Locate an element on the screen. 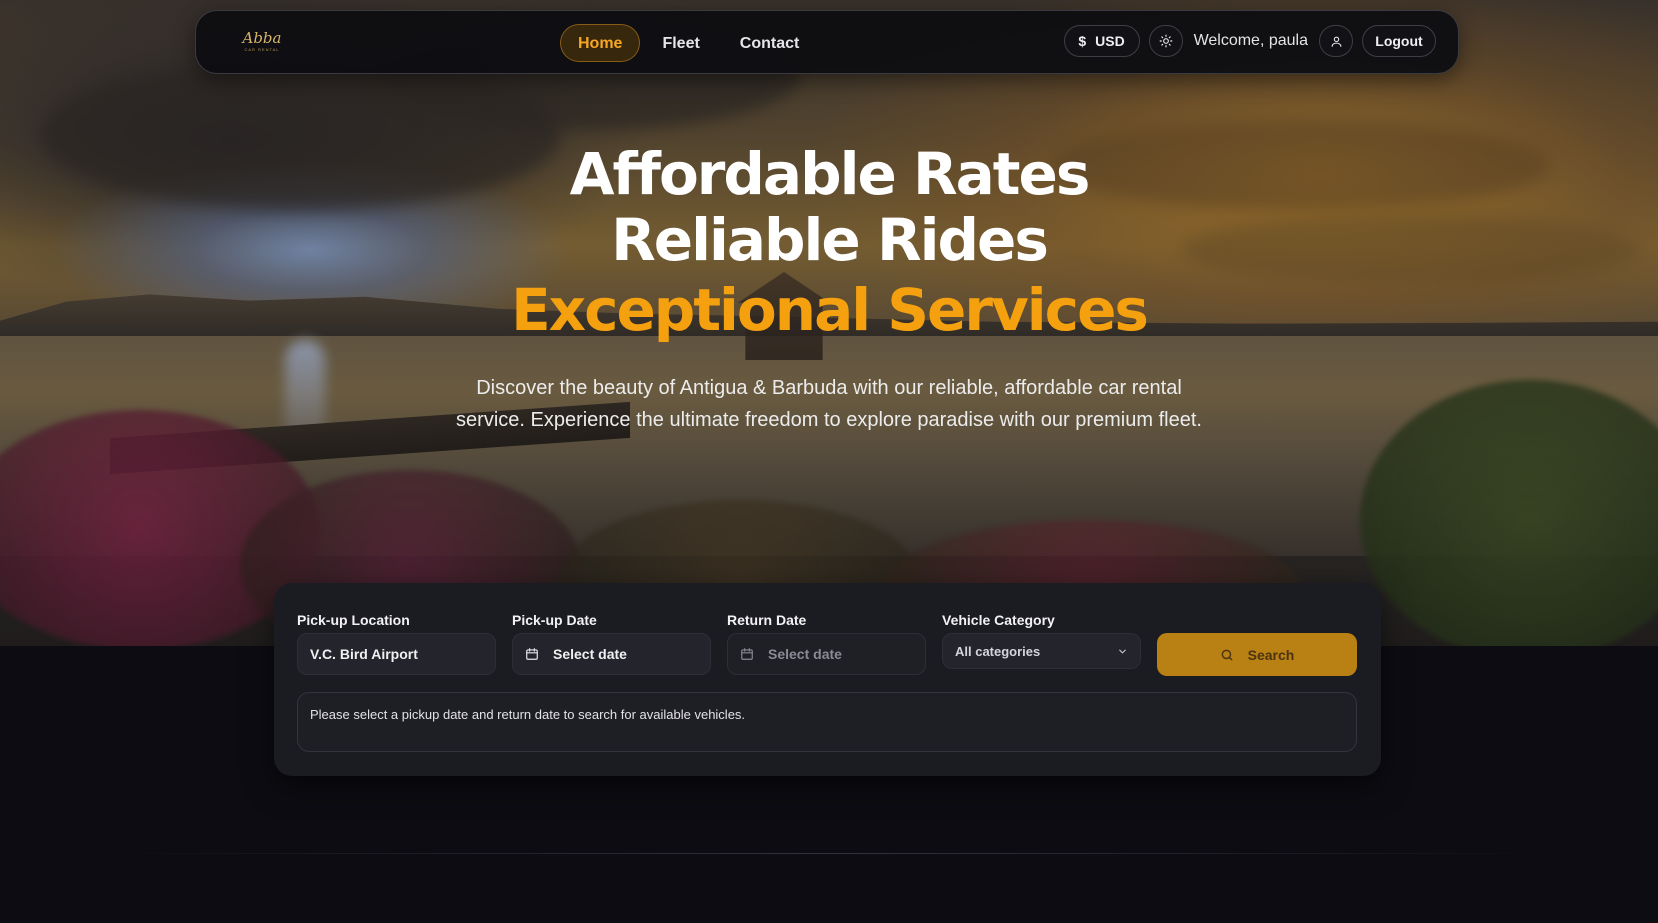  welcome-text: Welcome, paula is located at coordinates (1250, 40).